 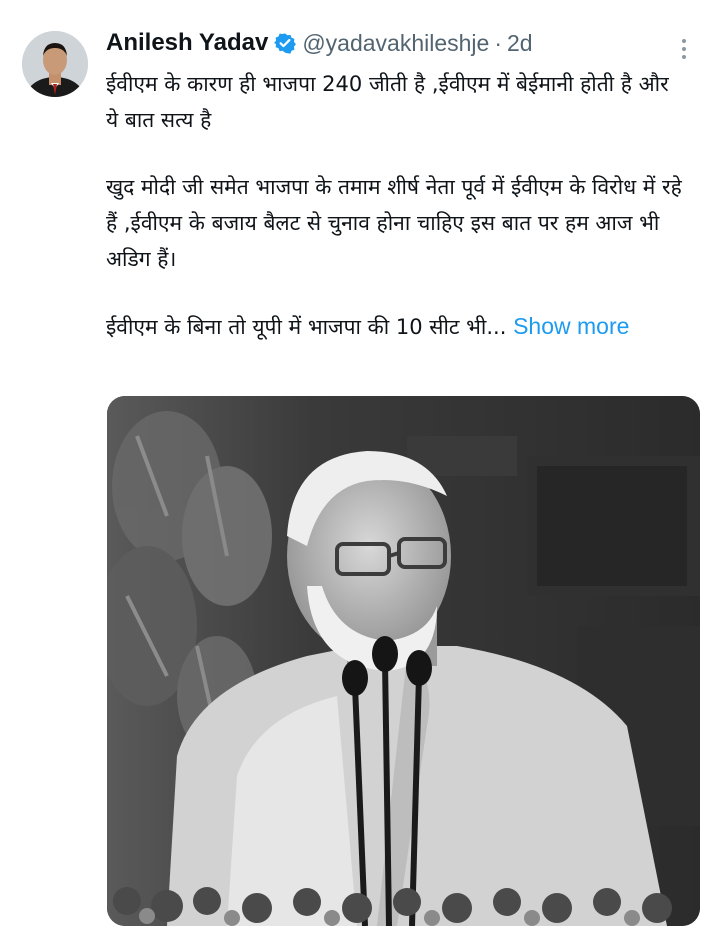 I want to click on show-more-link: Show more, so click(x=571, y=326).